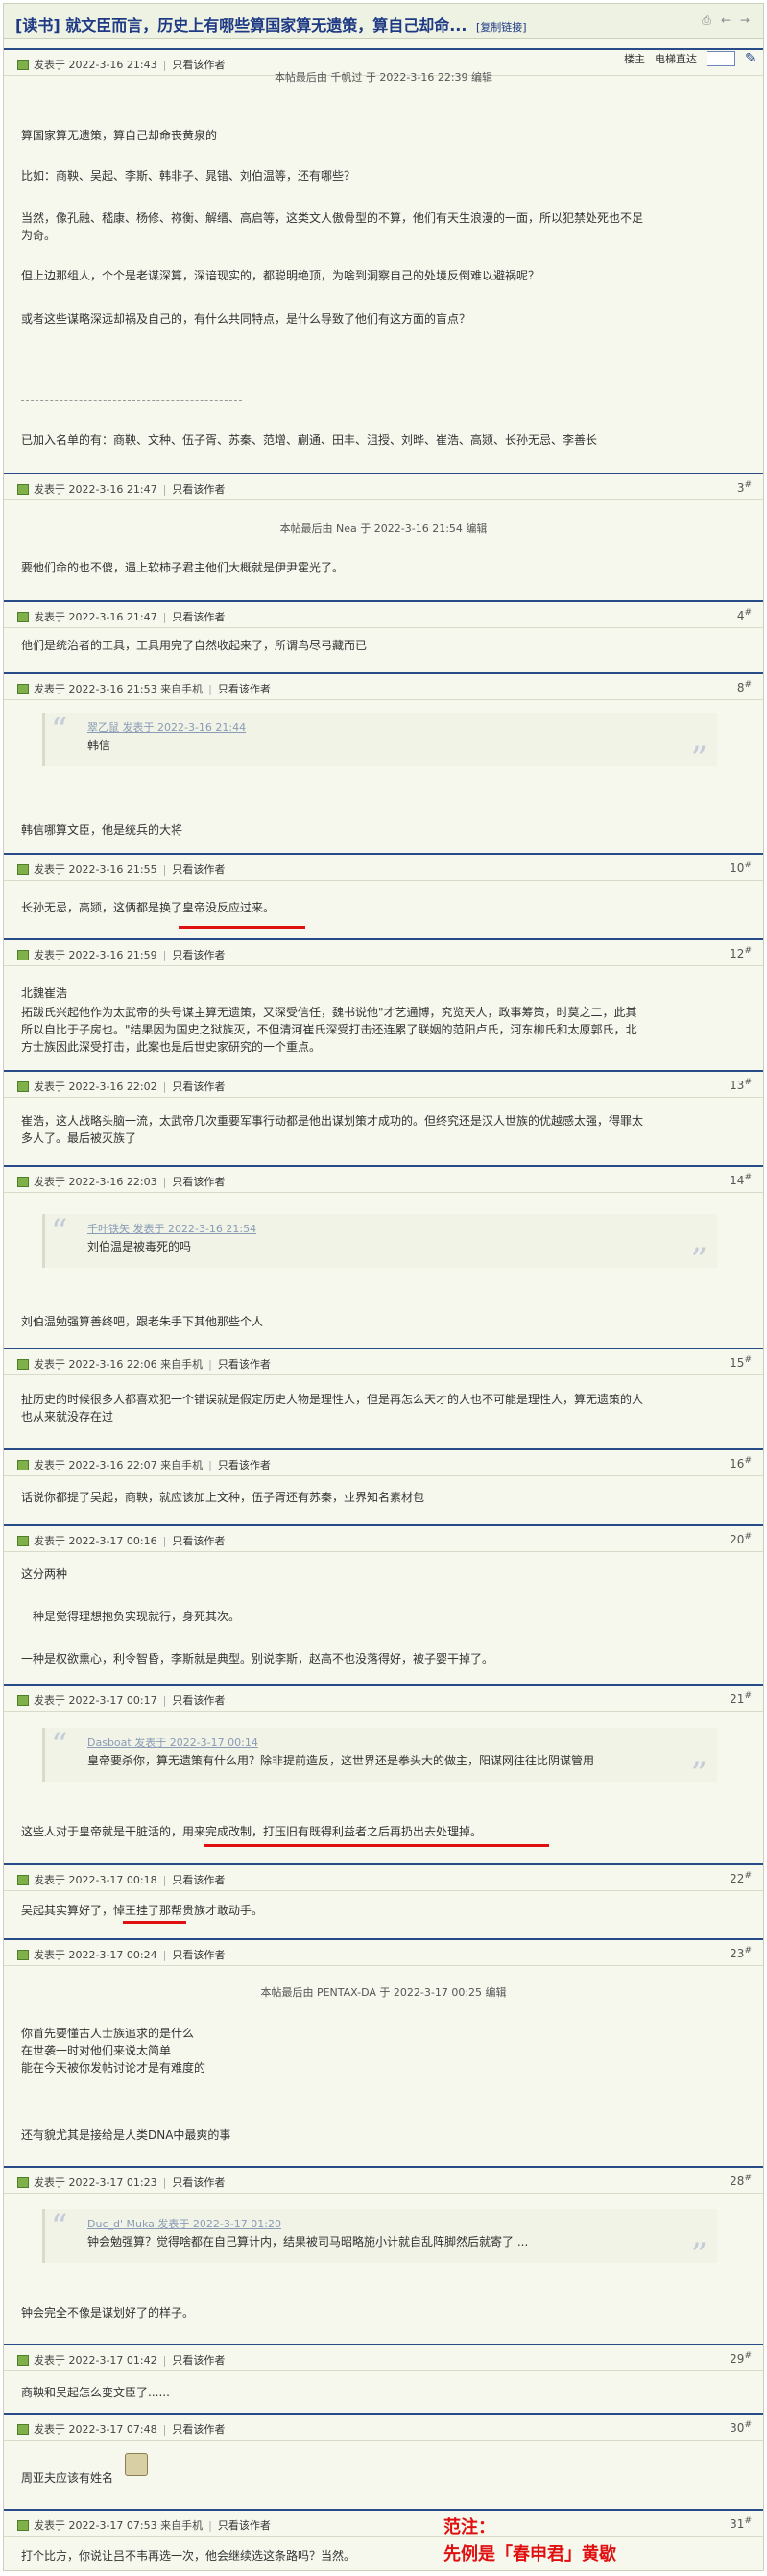 The width and height of the screenshot is (767, 2576). What do you see at coordinates (741, 1363) in the screenshot?
I see `floor-number: 15#` at bounding box center [741, 1363].